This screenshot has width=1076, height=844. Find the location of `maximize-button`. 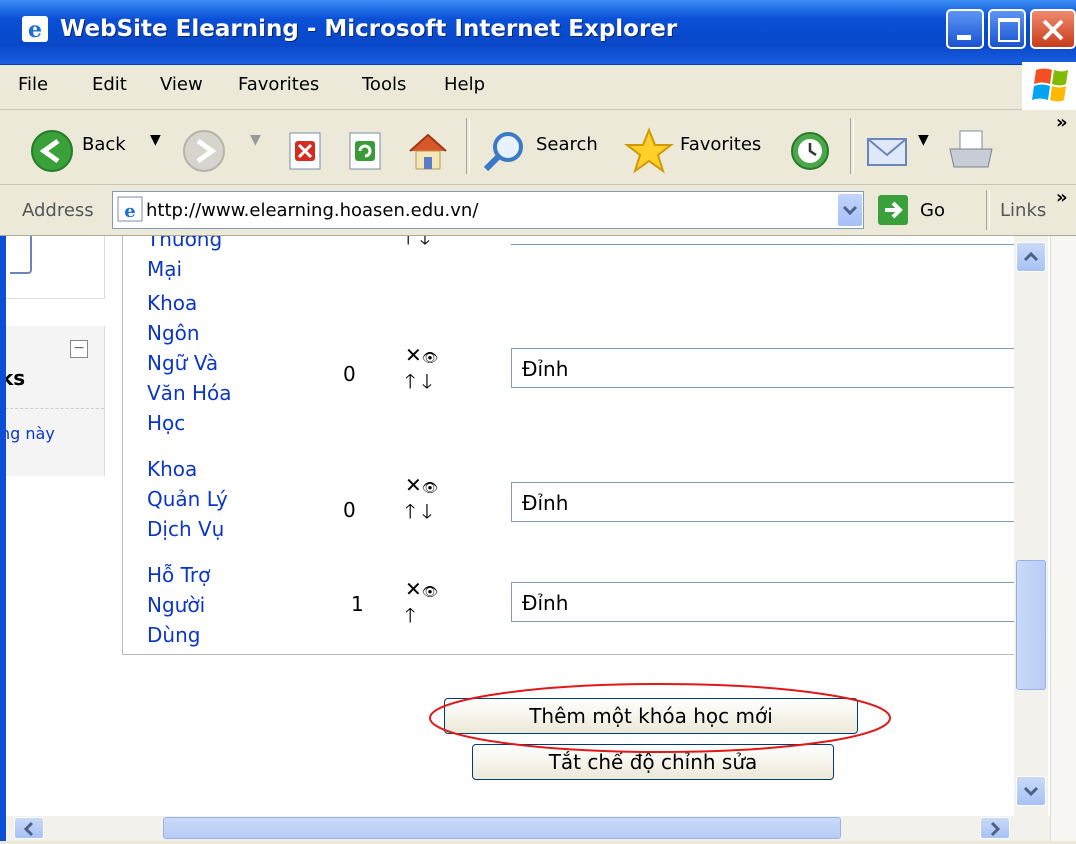

maximize-button is located at coordinates (1007, 29).